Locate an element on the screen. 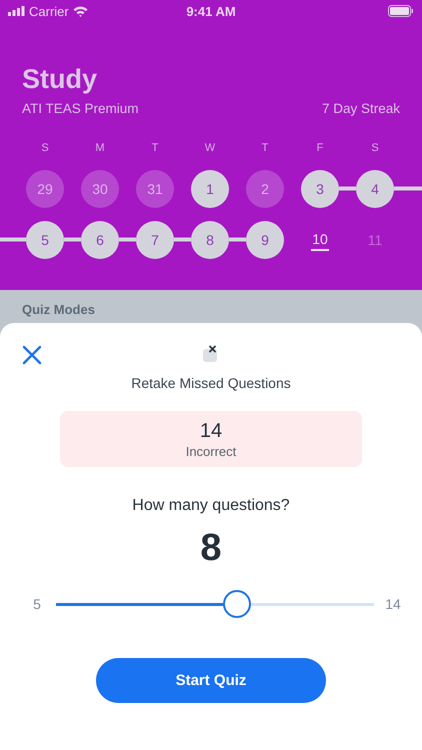 The height and width of the screenshot is (750, 422). carrier-label: Carrier is located at coordinates (49, 11).